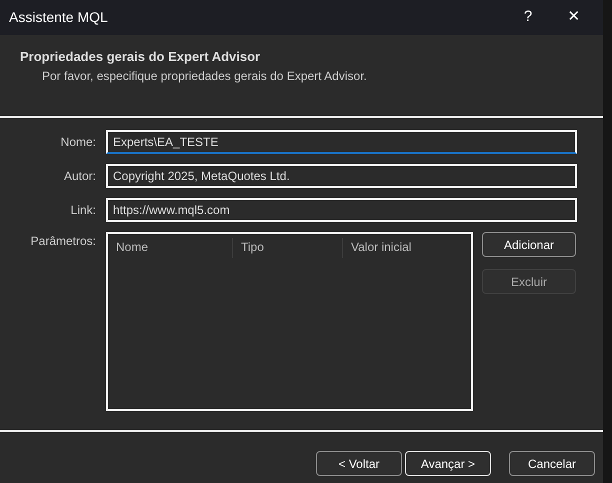  I want to click on field-label: Nome:, so click(78, 142).